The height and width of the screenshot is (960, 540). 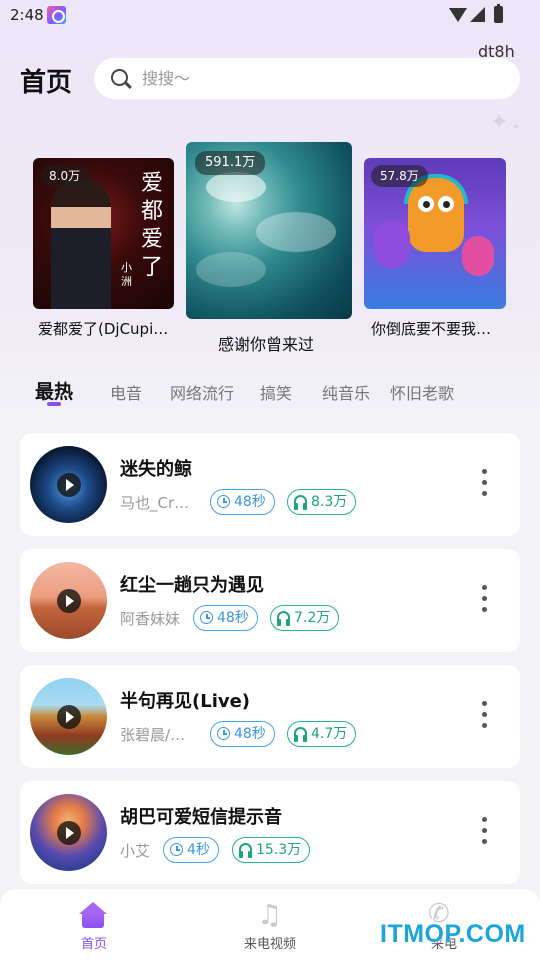 What do you see at coordinates (126, 392) in the screenshot?
I see `tab-electronic: 电音` at bounding box center [126, 392].